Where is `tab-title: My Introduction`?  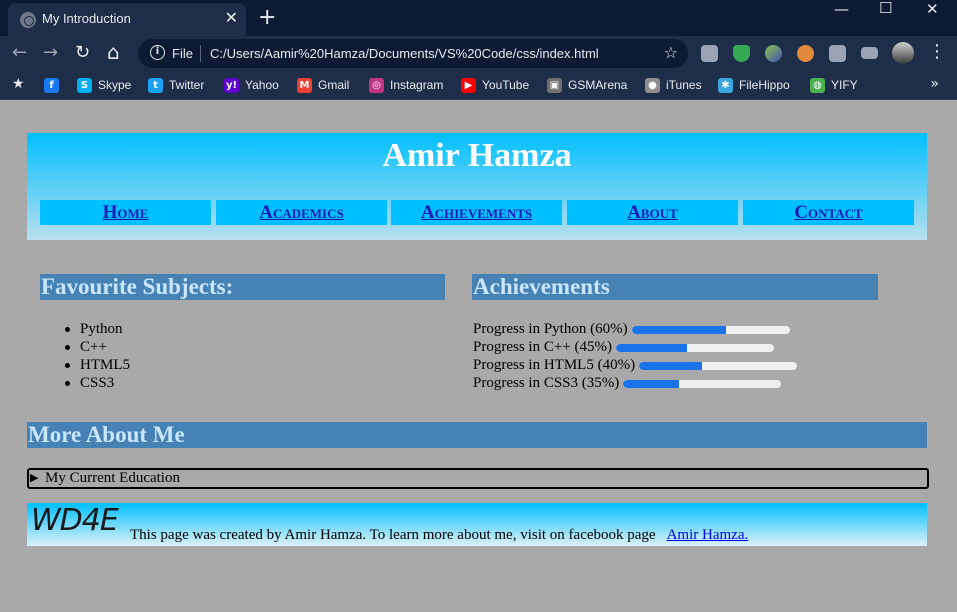 tab-title: My Introduction is located at coordinates (86, 18).